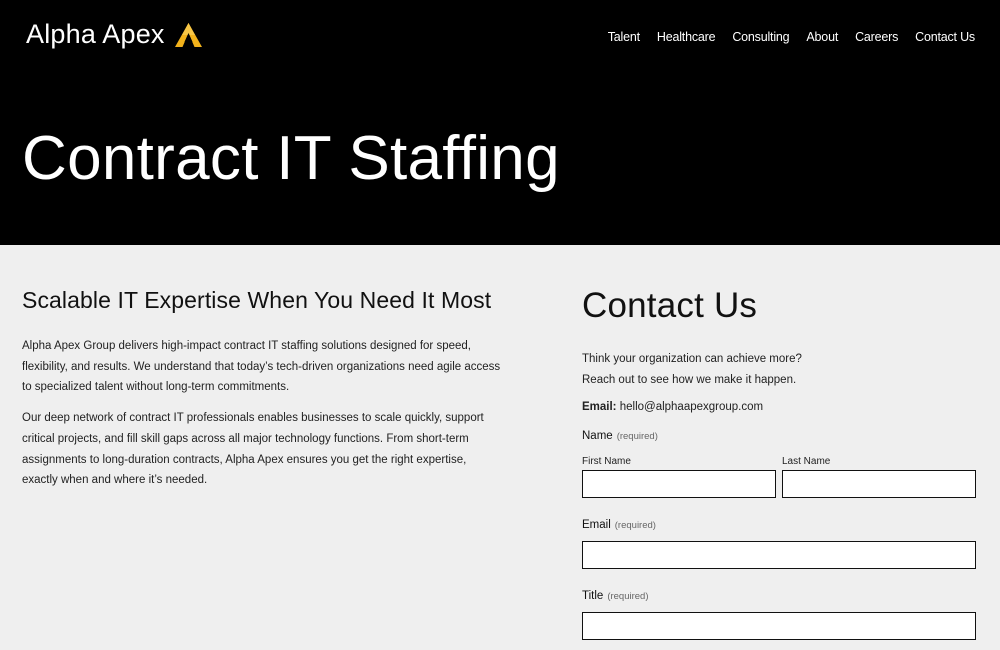 Image resolution: width=1000 pixels, height=650 pixels. Describe the element at coordinates (606, 461) in the screenshot. I see `first-name-label: First Name` at that location.